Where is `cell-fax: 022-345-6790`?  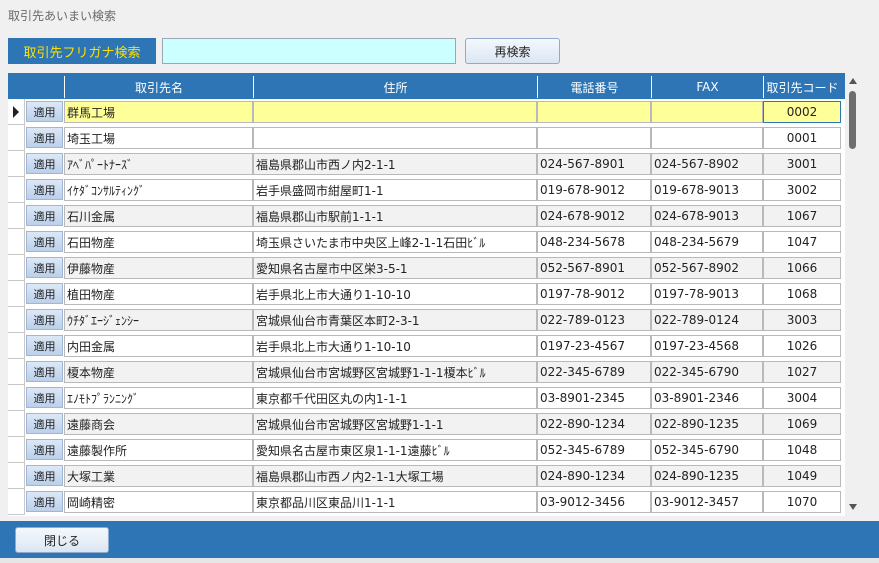
cell-fax: 022-345-6790 is located at coordinates (707, 372).